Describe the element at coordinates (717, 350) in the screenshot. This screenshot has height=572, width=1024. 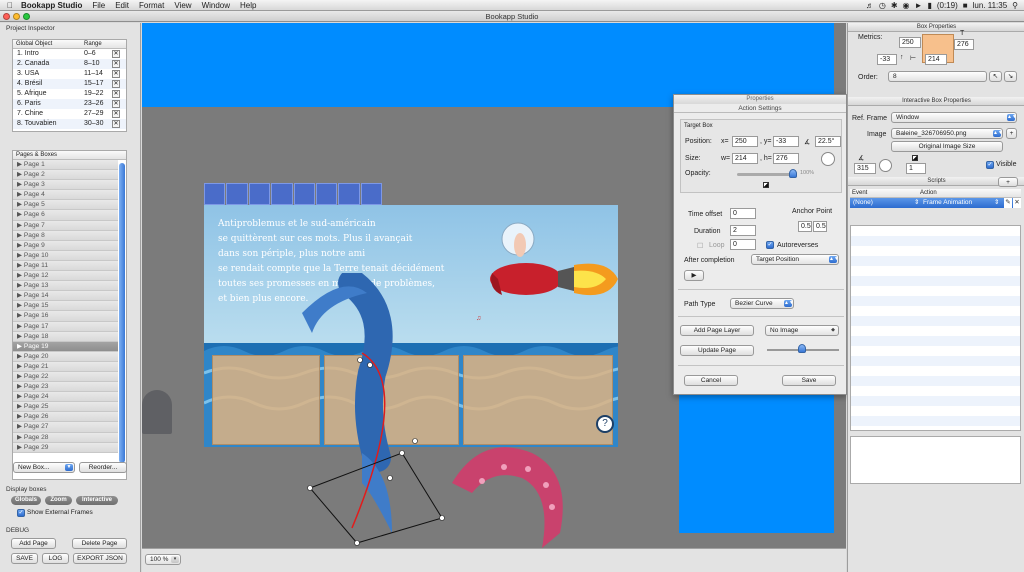
I see `update-page-button: Update Page` at that location.